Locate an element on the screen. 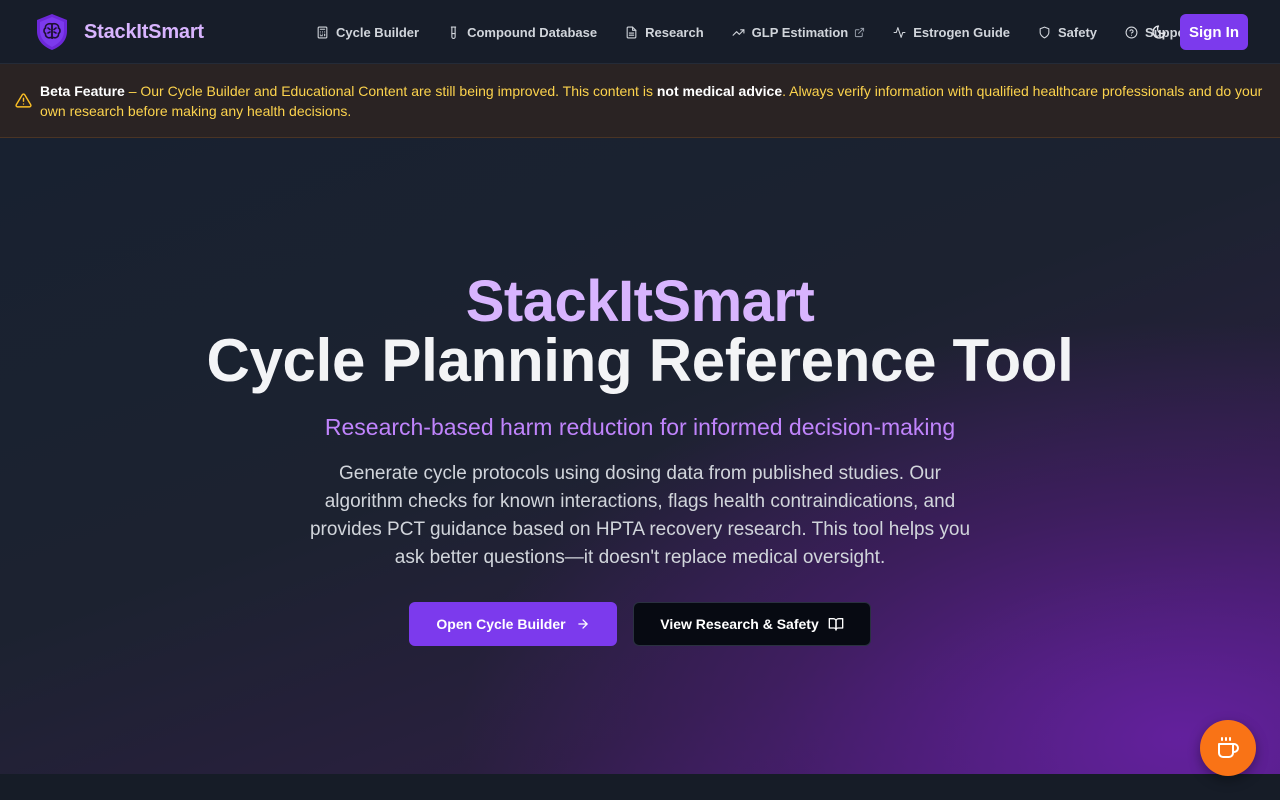  brand-name: StackItSmart is located at coordinates (144, 31).